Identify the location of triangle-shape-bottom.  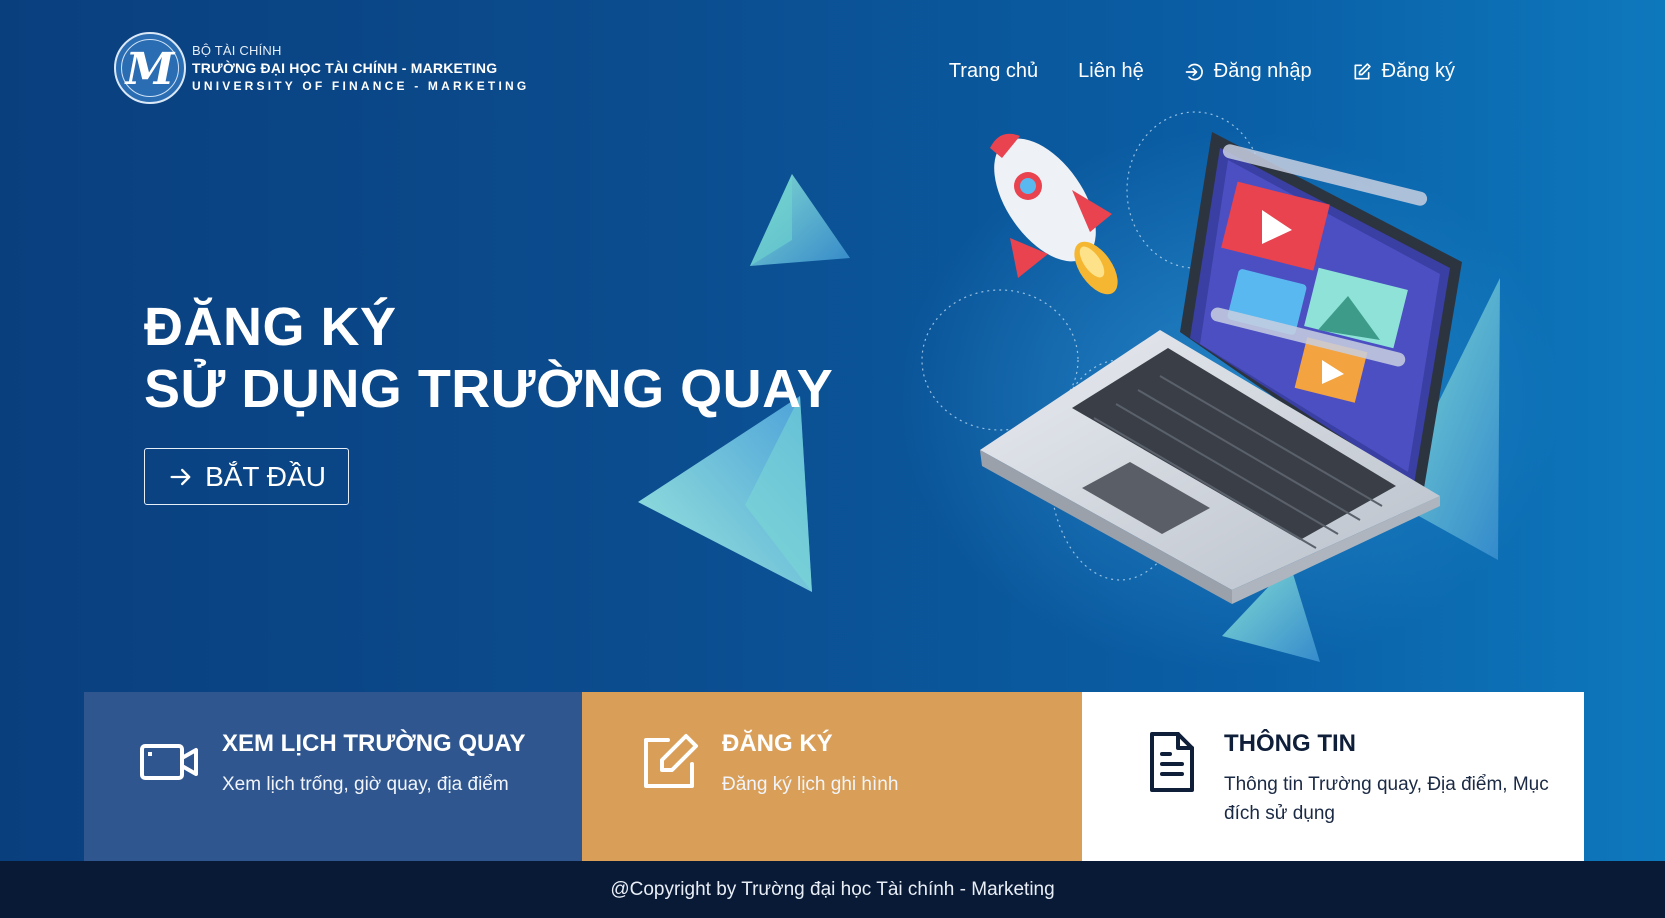
(1271, 613).